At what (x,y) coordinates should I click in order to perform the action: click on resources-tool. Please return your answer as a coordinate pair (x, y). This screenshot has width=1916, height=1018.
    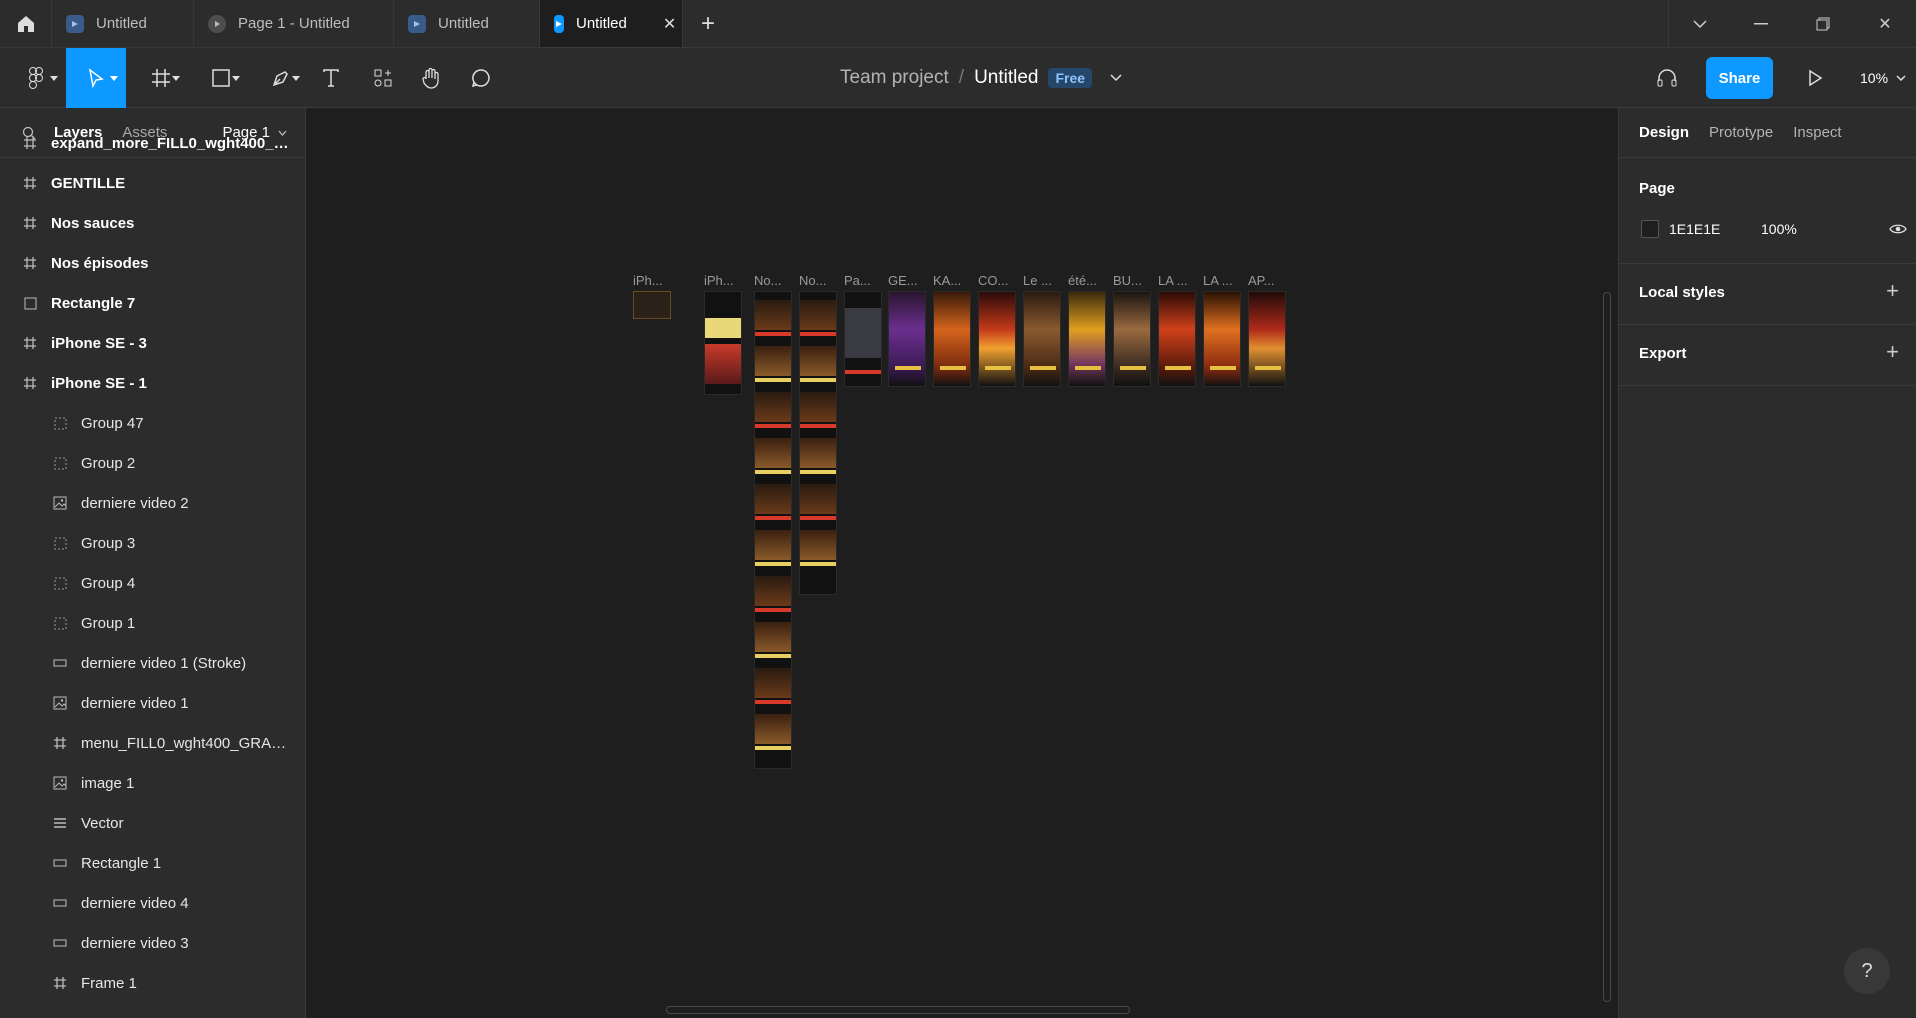
    Looking at the image, I should click on (383, 78).